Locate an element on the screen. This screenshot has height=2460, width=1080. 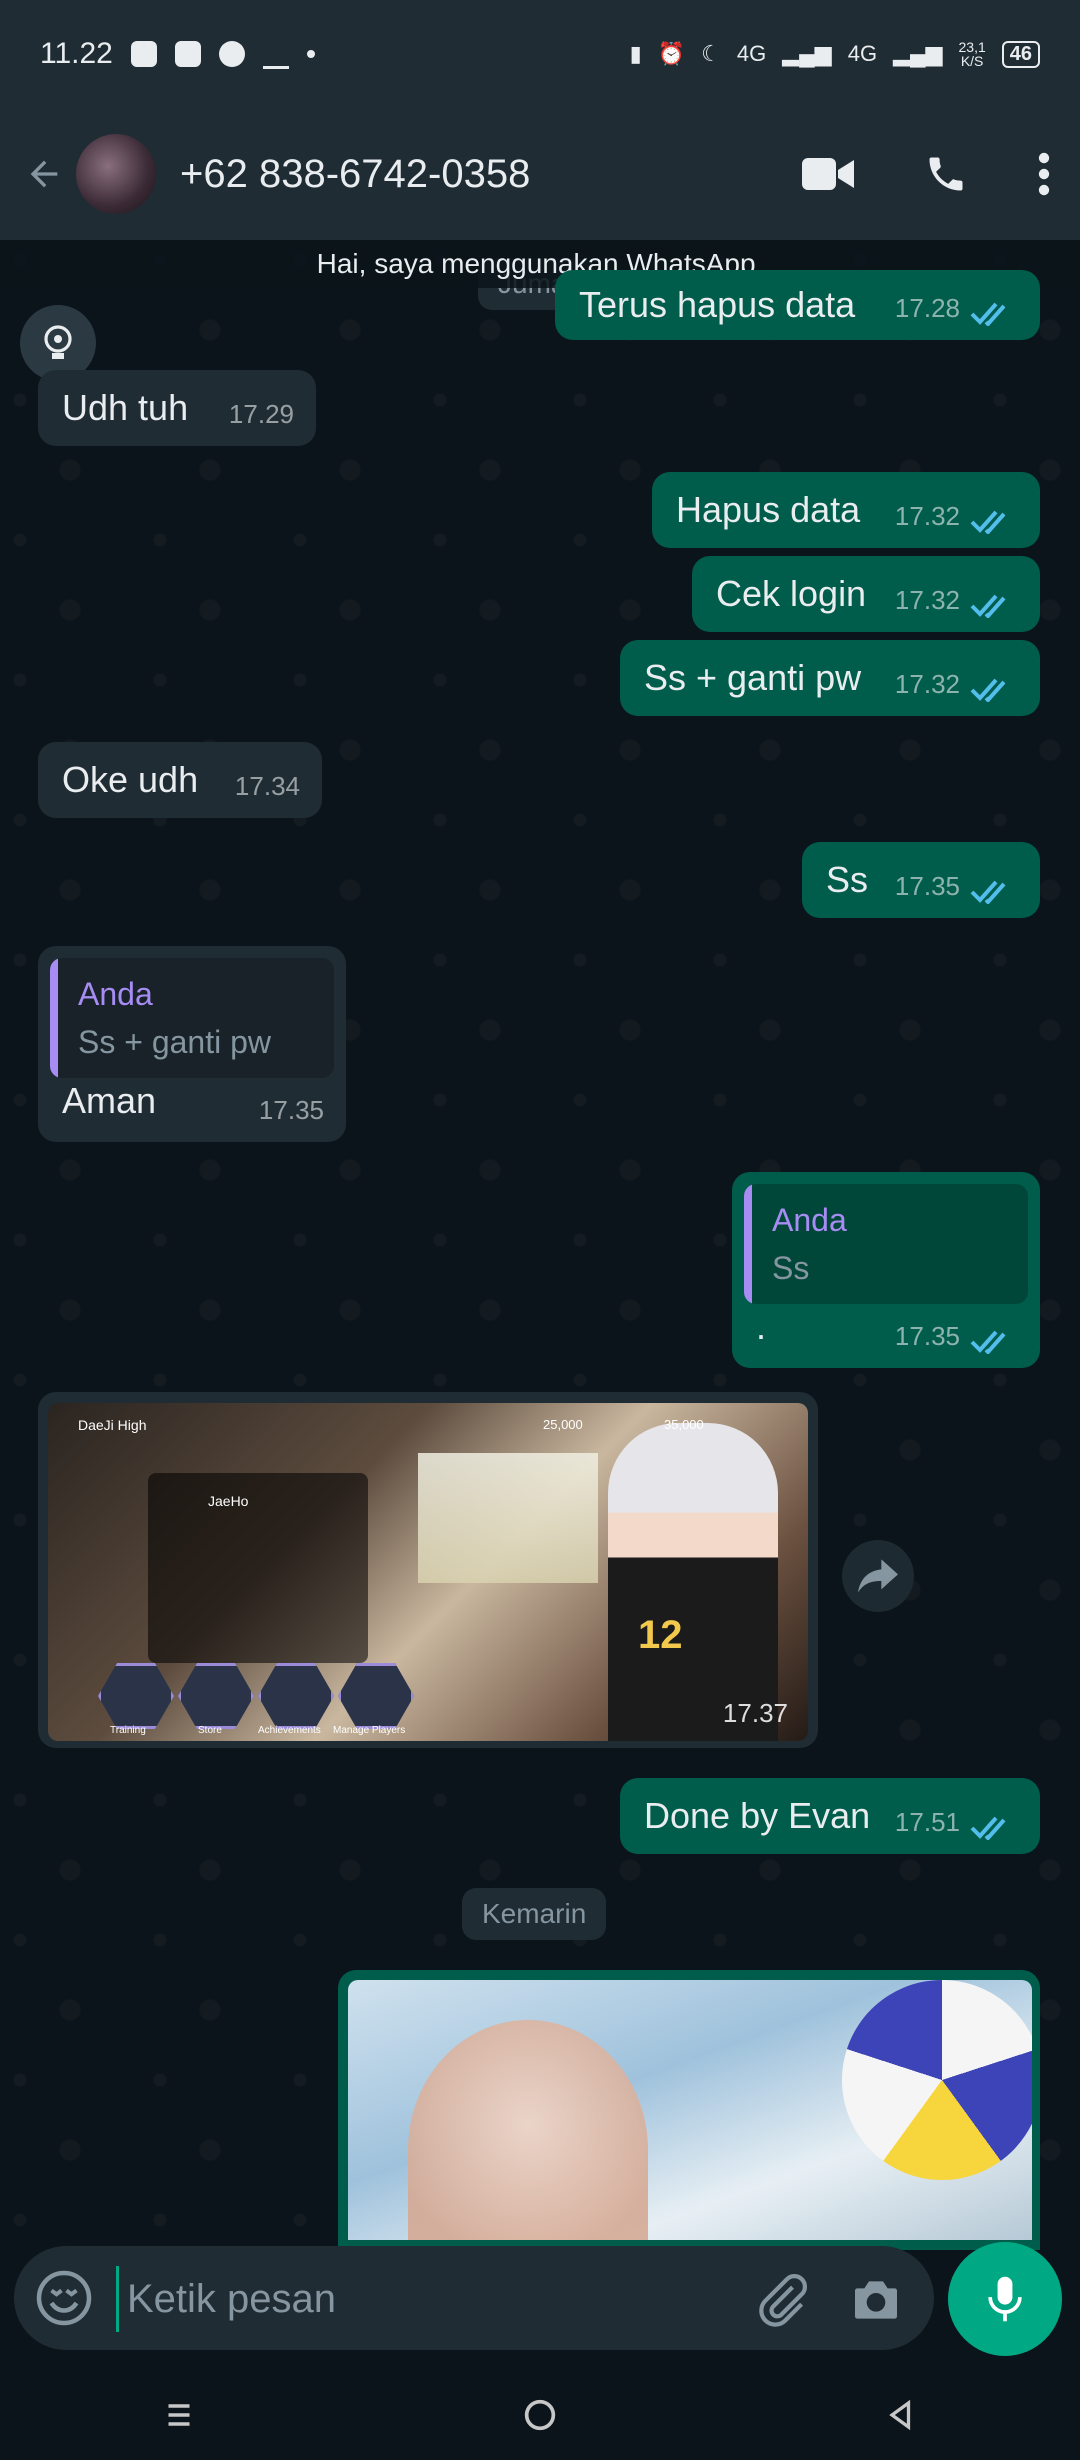
status-bar: 11.22 ▮ ⏰ ☾ 4G ▂▄▆ 4G ▂▄▆ 23,1 K/S 46 is located at coordinates (540, 54).